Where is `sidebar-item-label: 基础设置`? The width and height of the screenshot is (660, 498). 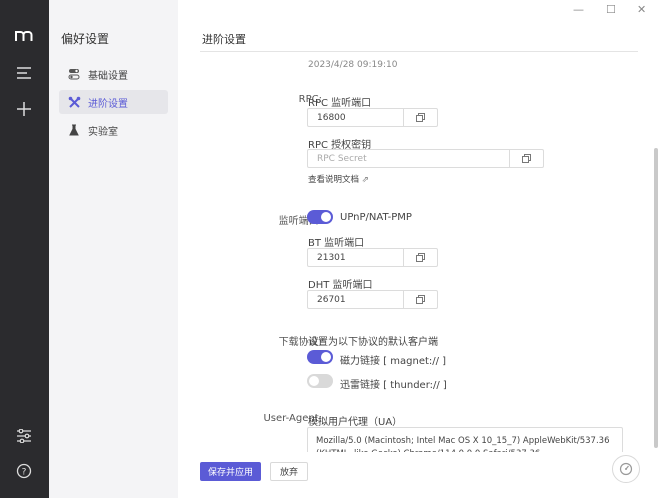
sidebar-item-label: 基础设置 is located at coordinates (108, 76).